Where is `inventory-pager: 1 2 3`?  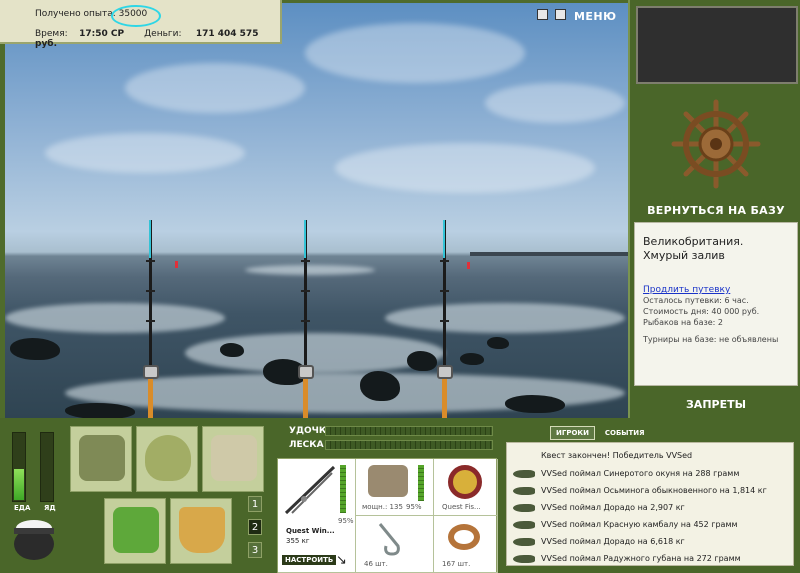
inventory-pager: 1 2 3 is located at coordinates (255, 530).